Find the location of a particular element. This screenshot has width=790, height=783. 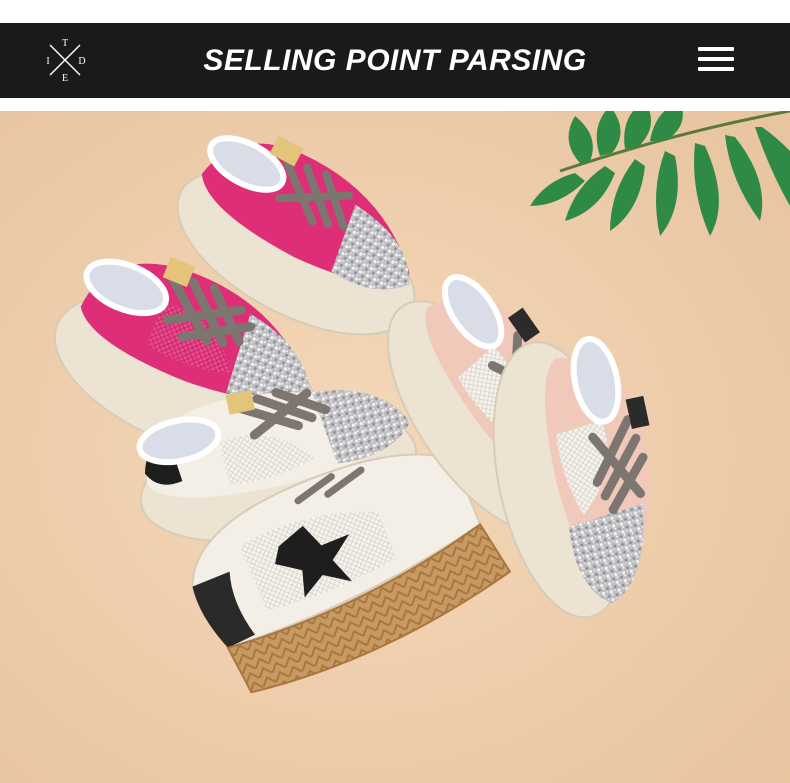

page-title: SELLING POINT PARSING is located at coordinates (395, 60).